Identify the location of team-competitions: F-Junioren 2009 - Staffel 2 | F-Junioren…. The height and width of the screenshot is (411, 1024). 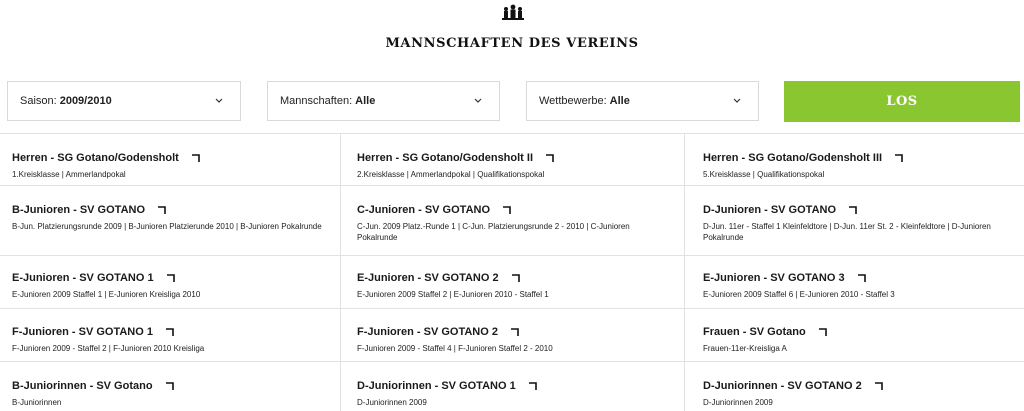
(108, 348).